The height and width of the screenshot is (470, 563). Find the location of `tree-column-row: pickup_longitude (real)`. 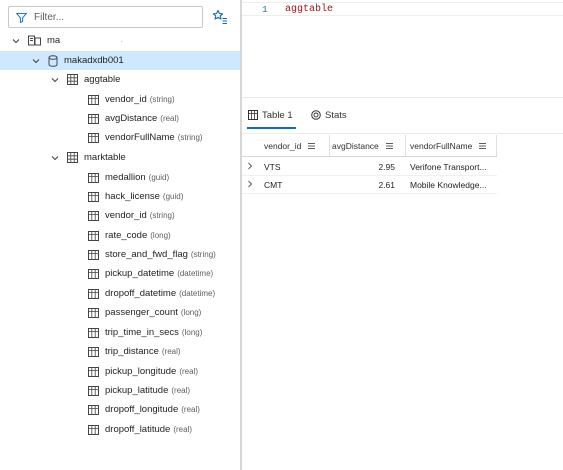

tree-column-row: pickup_longitude (real) is located at coordinates (120, 371).